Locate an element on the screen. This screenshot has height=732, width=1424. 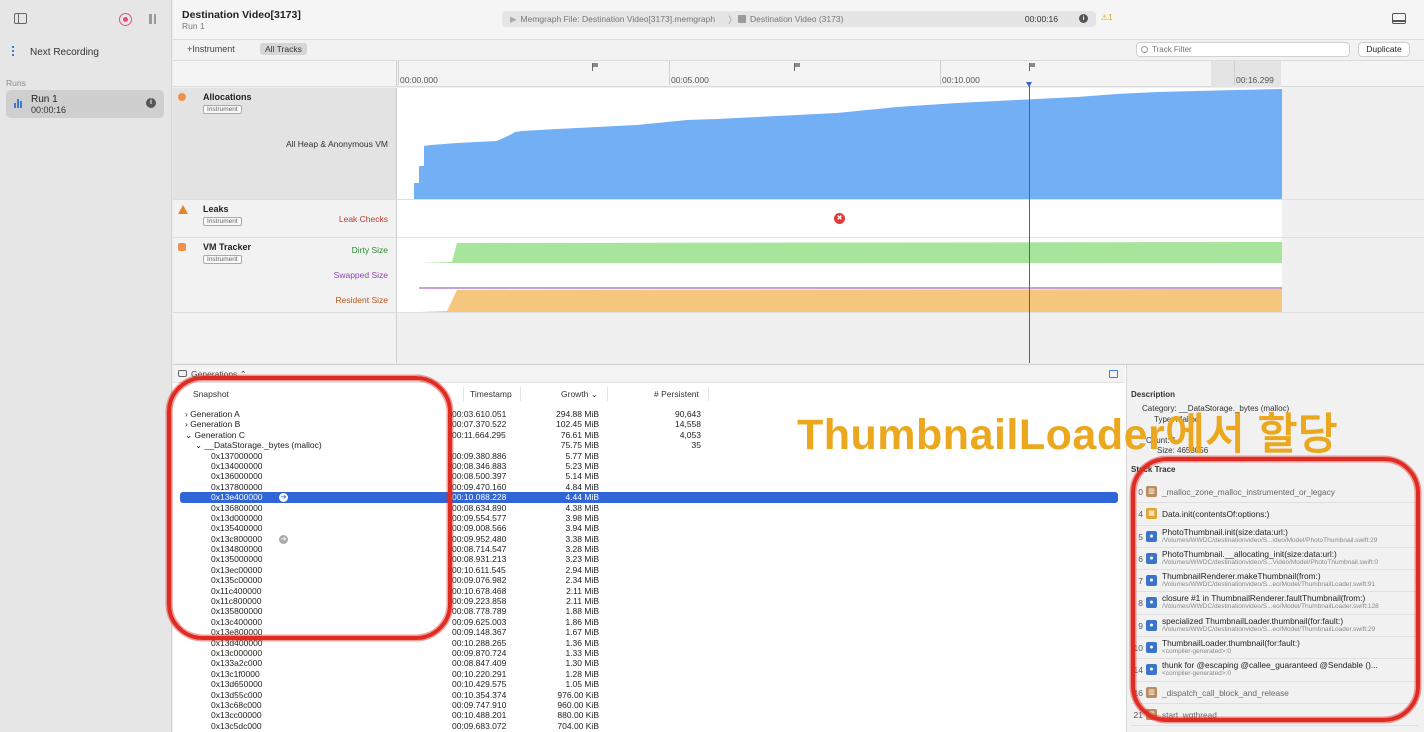
snapshot-cell: 0x13c68c000 is located at coordinates (236, 704).